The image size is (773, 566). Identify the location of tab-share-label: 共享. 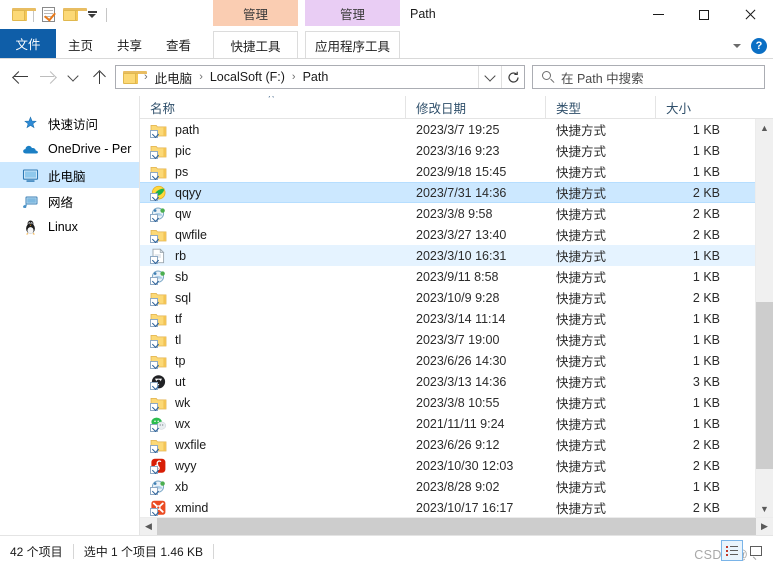
(130, 46).